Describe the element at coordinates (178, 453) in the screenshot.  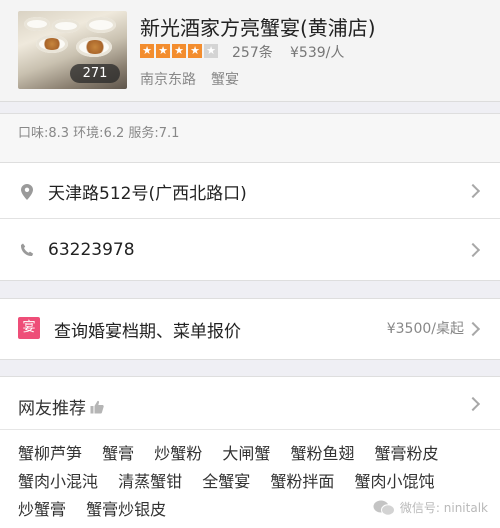
I see `dish-tag: 炒蟹粉` at that location.